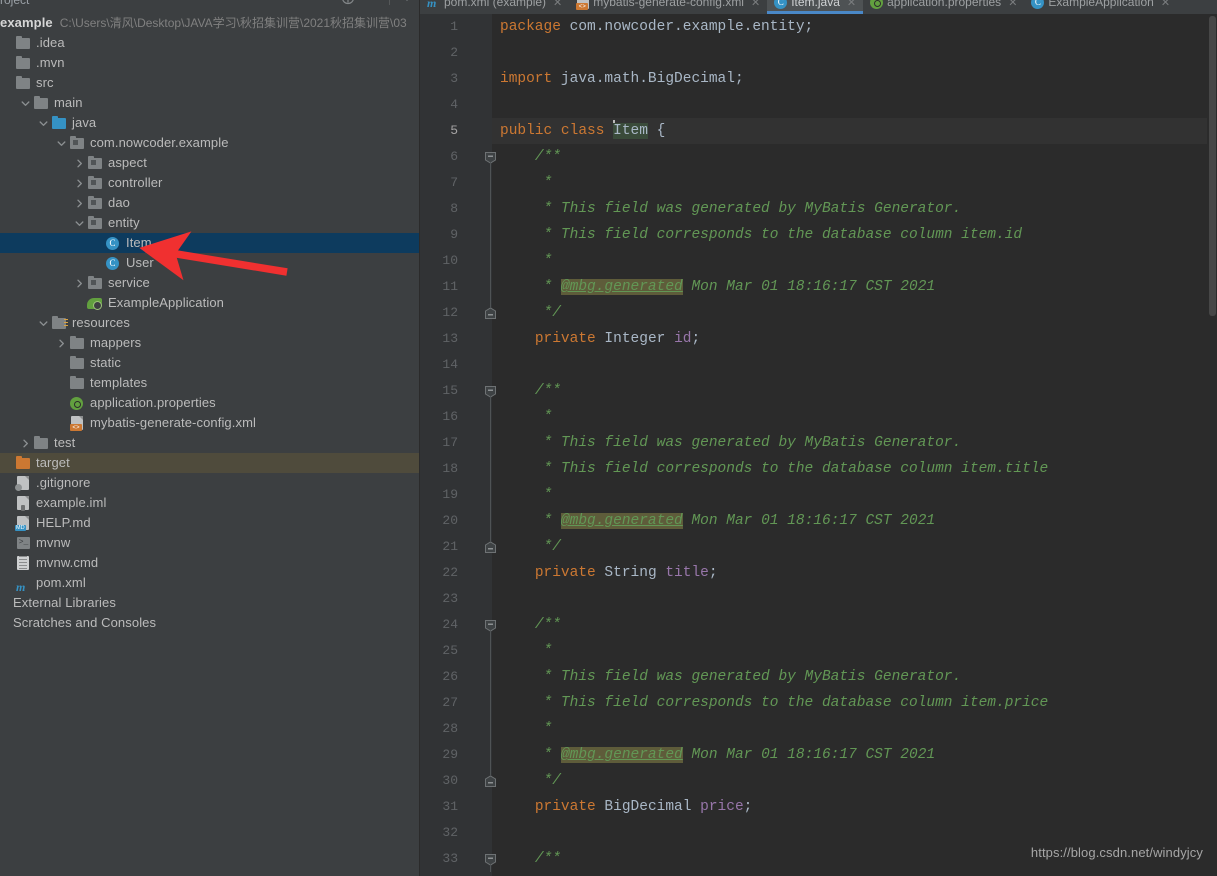 Image resolution: width=1217 pixels, height=876 pixels. I want to click on code-line: import java.math.BigDecimal;, so click(849, 79).